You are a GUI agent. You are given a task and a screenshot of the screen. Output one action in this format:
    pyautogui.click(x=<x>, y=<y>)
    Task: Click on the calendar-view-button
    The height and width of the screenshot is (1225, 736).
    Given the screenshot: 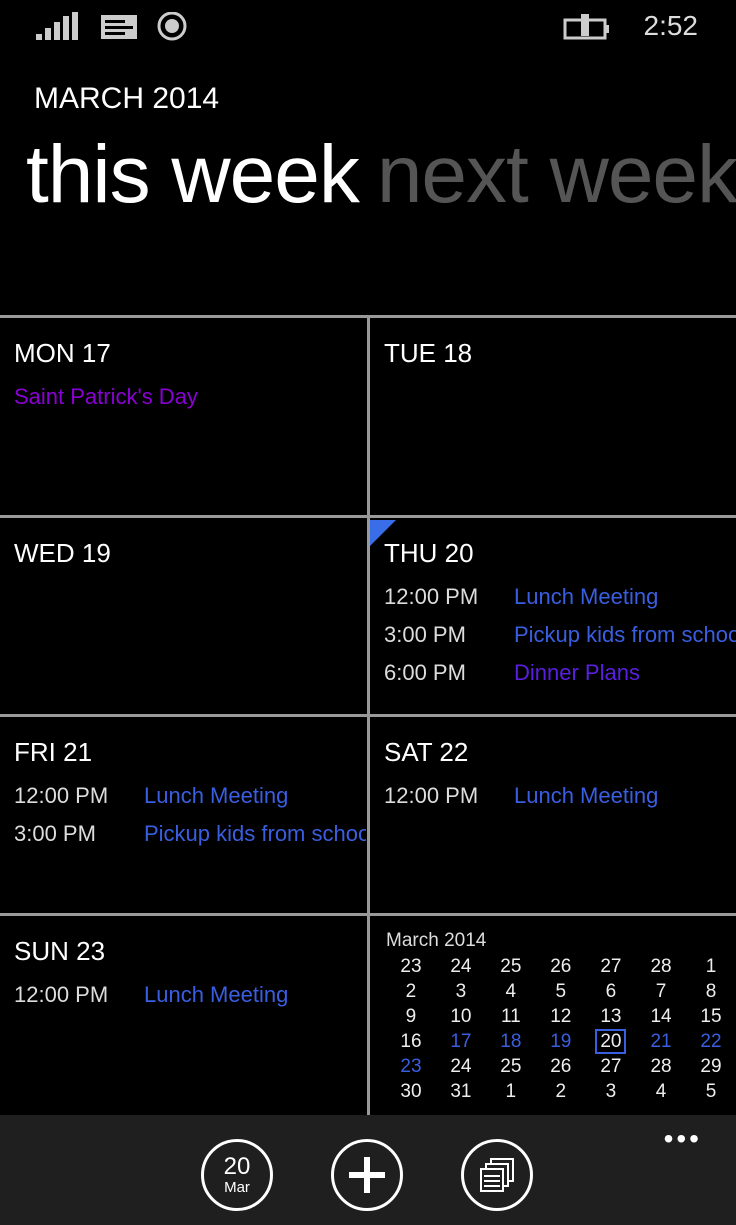 What is the action you would take?
    pyautogui.click(x=497, y=1175)
    